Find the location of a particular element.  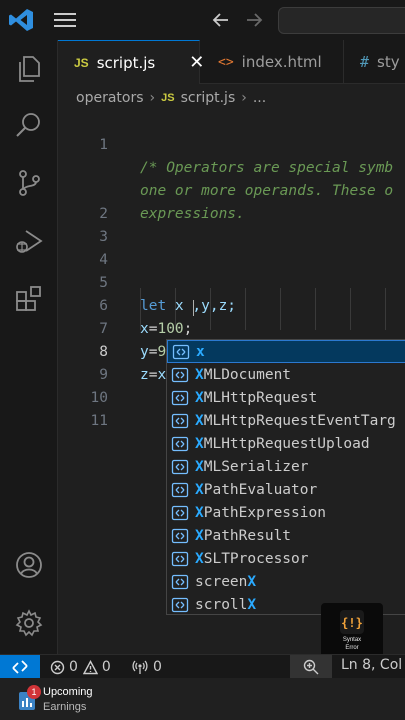

suggestion-item: screenX is located at coordinates (286, 581).